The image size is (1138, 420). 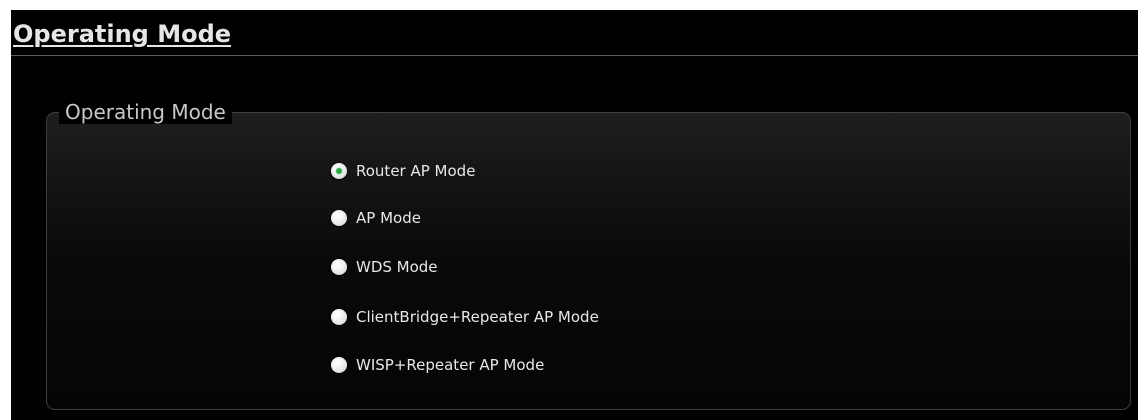 I want to click on ap-mode-label: AP Mode, so click(x=388, y=218).